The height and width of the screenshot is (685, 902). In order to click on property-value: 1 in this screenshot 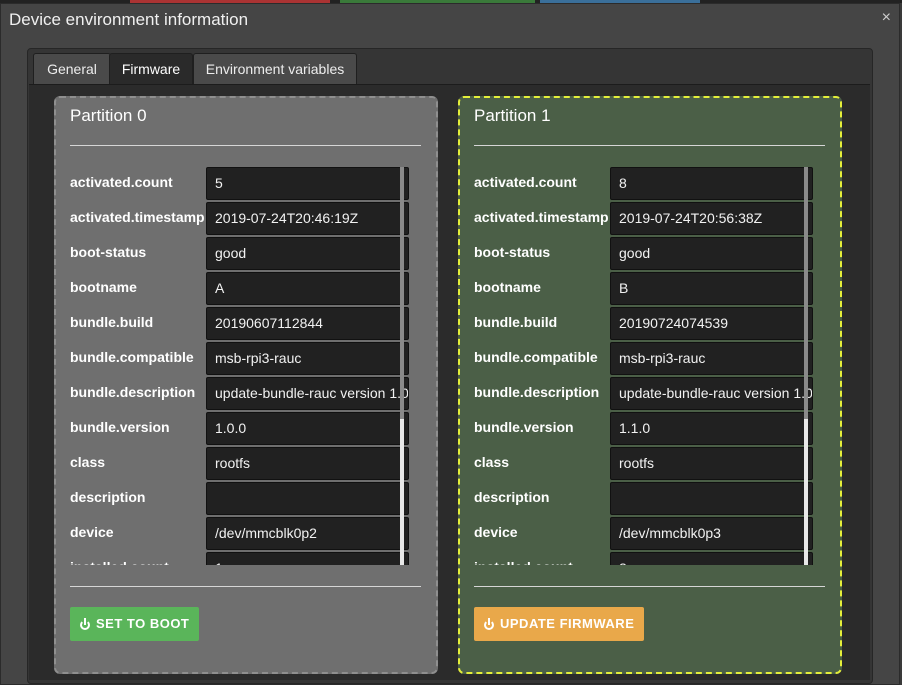, I will do `click(307, 558)`.